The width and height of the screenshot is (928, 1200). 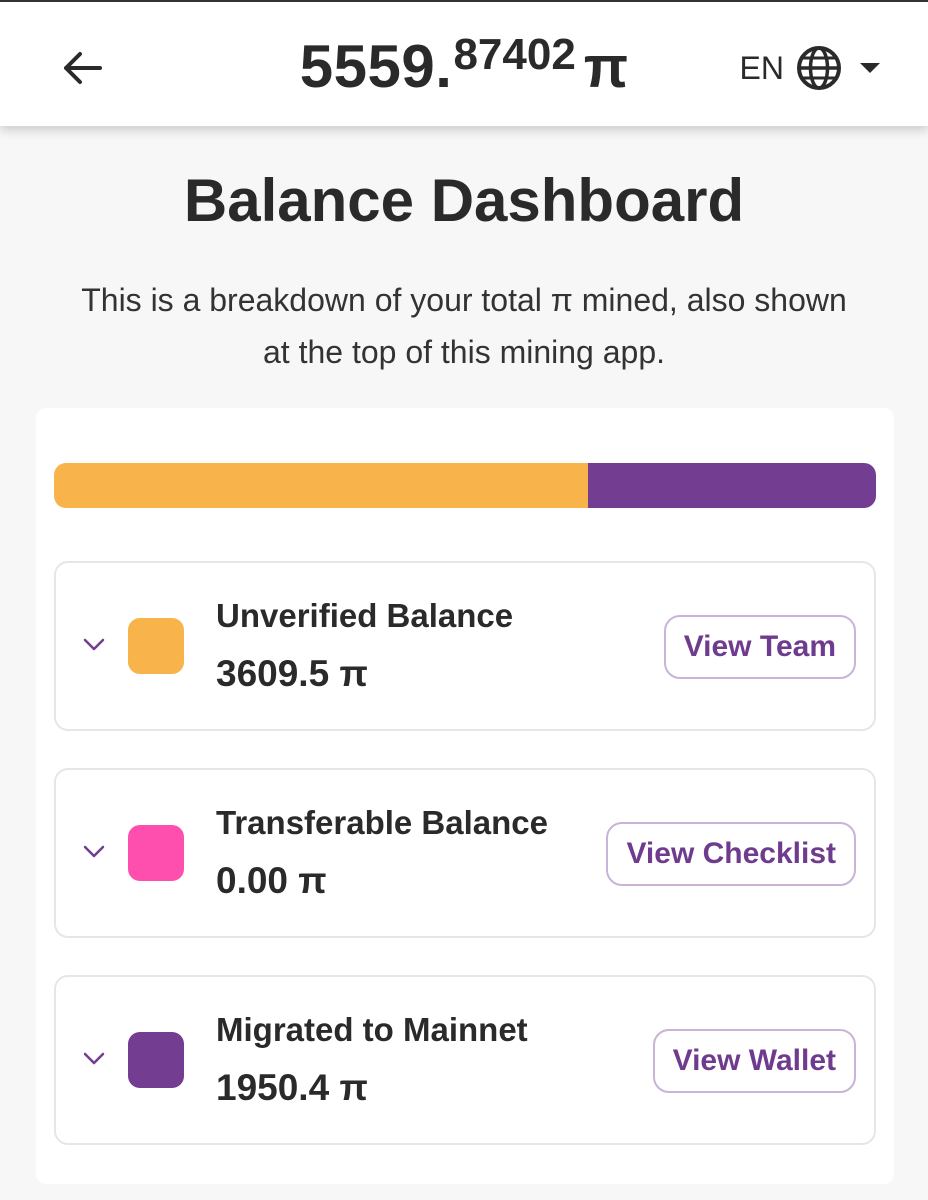 What do you see at coordinates (372, 1029) in the screenshot?
I see `balance-label: Migrated to Mainnet` at bounding box center [372, 1029].